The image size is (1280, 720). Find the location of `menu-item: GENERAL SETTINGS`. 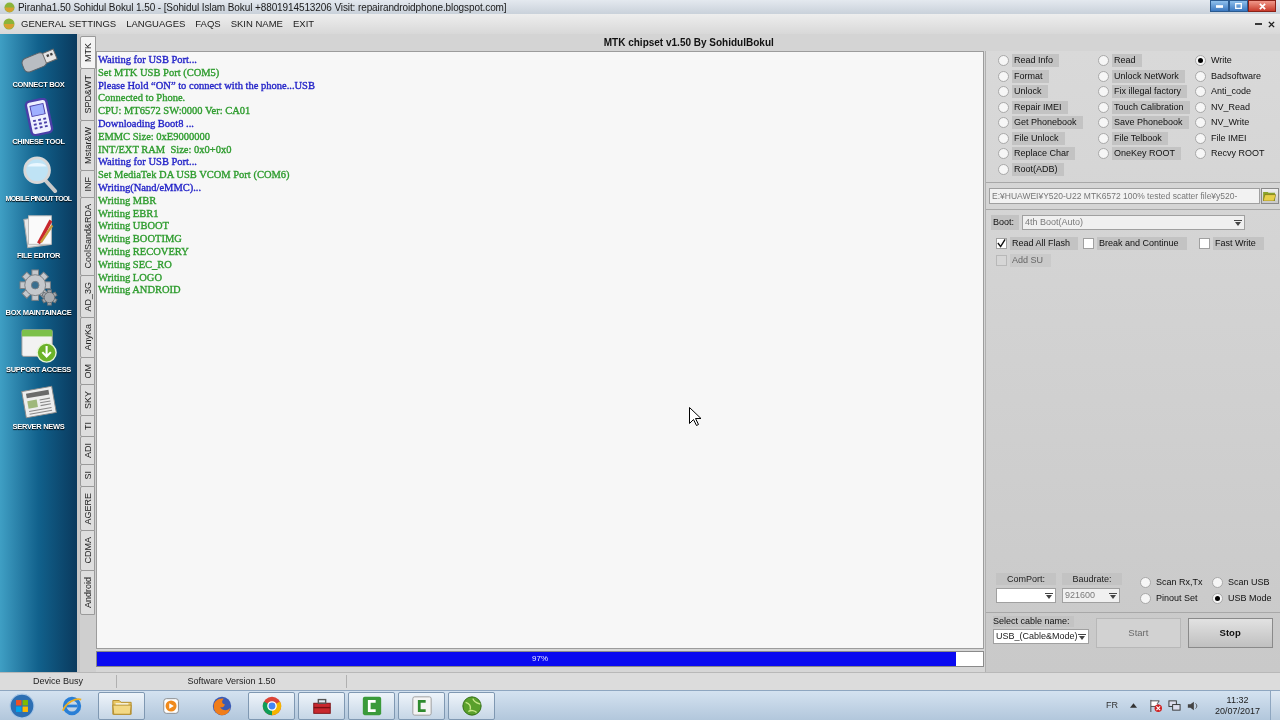

menu-item: GENERAL SETTINGS is located at coordinates (69, 24).